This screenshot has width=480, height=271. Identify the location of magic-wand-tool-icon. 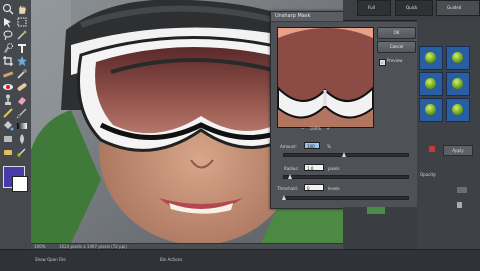
(22, 35).